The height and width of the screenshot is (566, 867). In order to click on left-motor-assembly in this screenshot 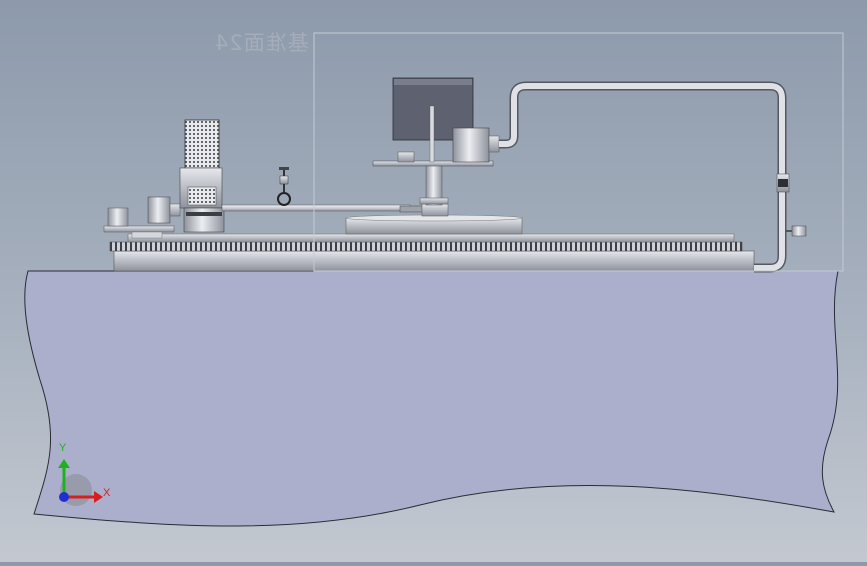, I will do `click(142, 217)`.